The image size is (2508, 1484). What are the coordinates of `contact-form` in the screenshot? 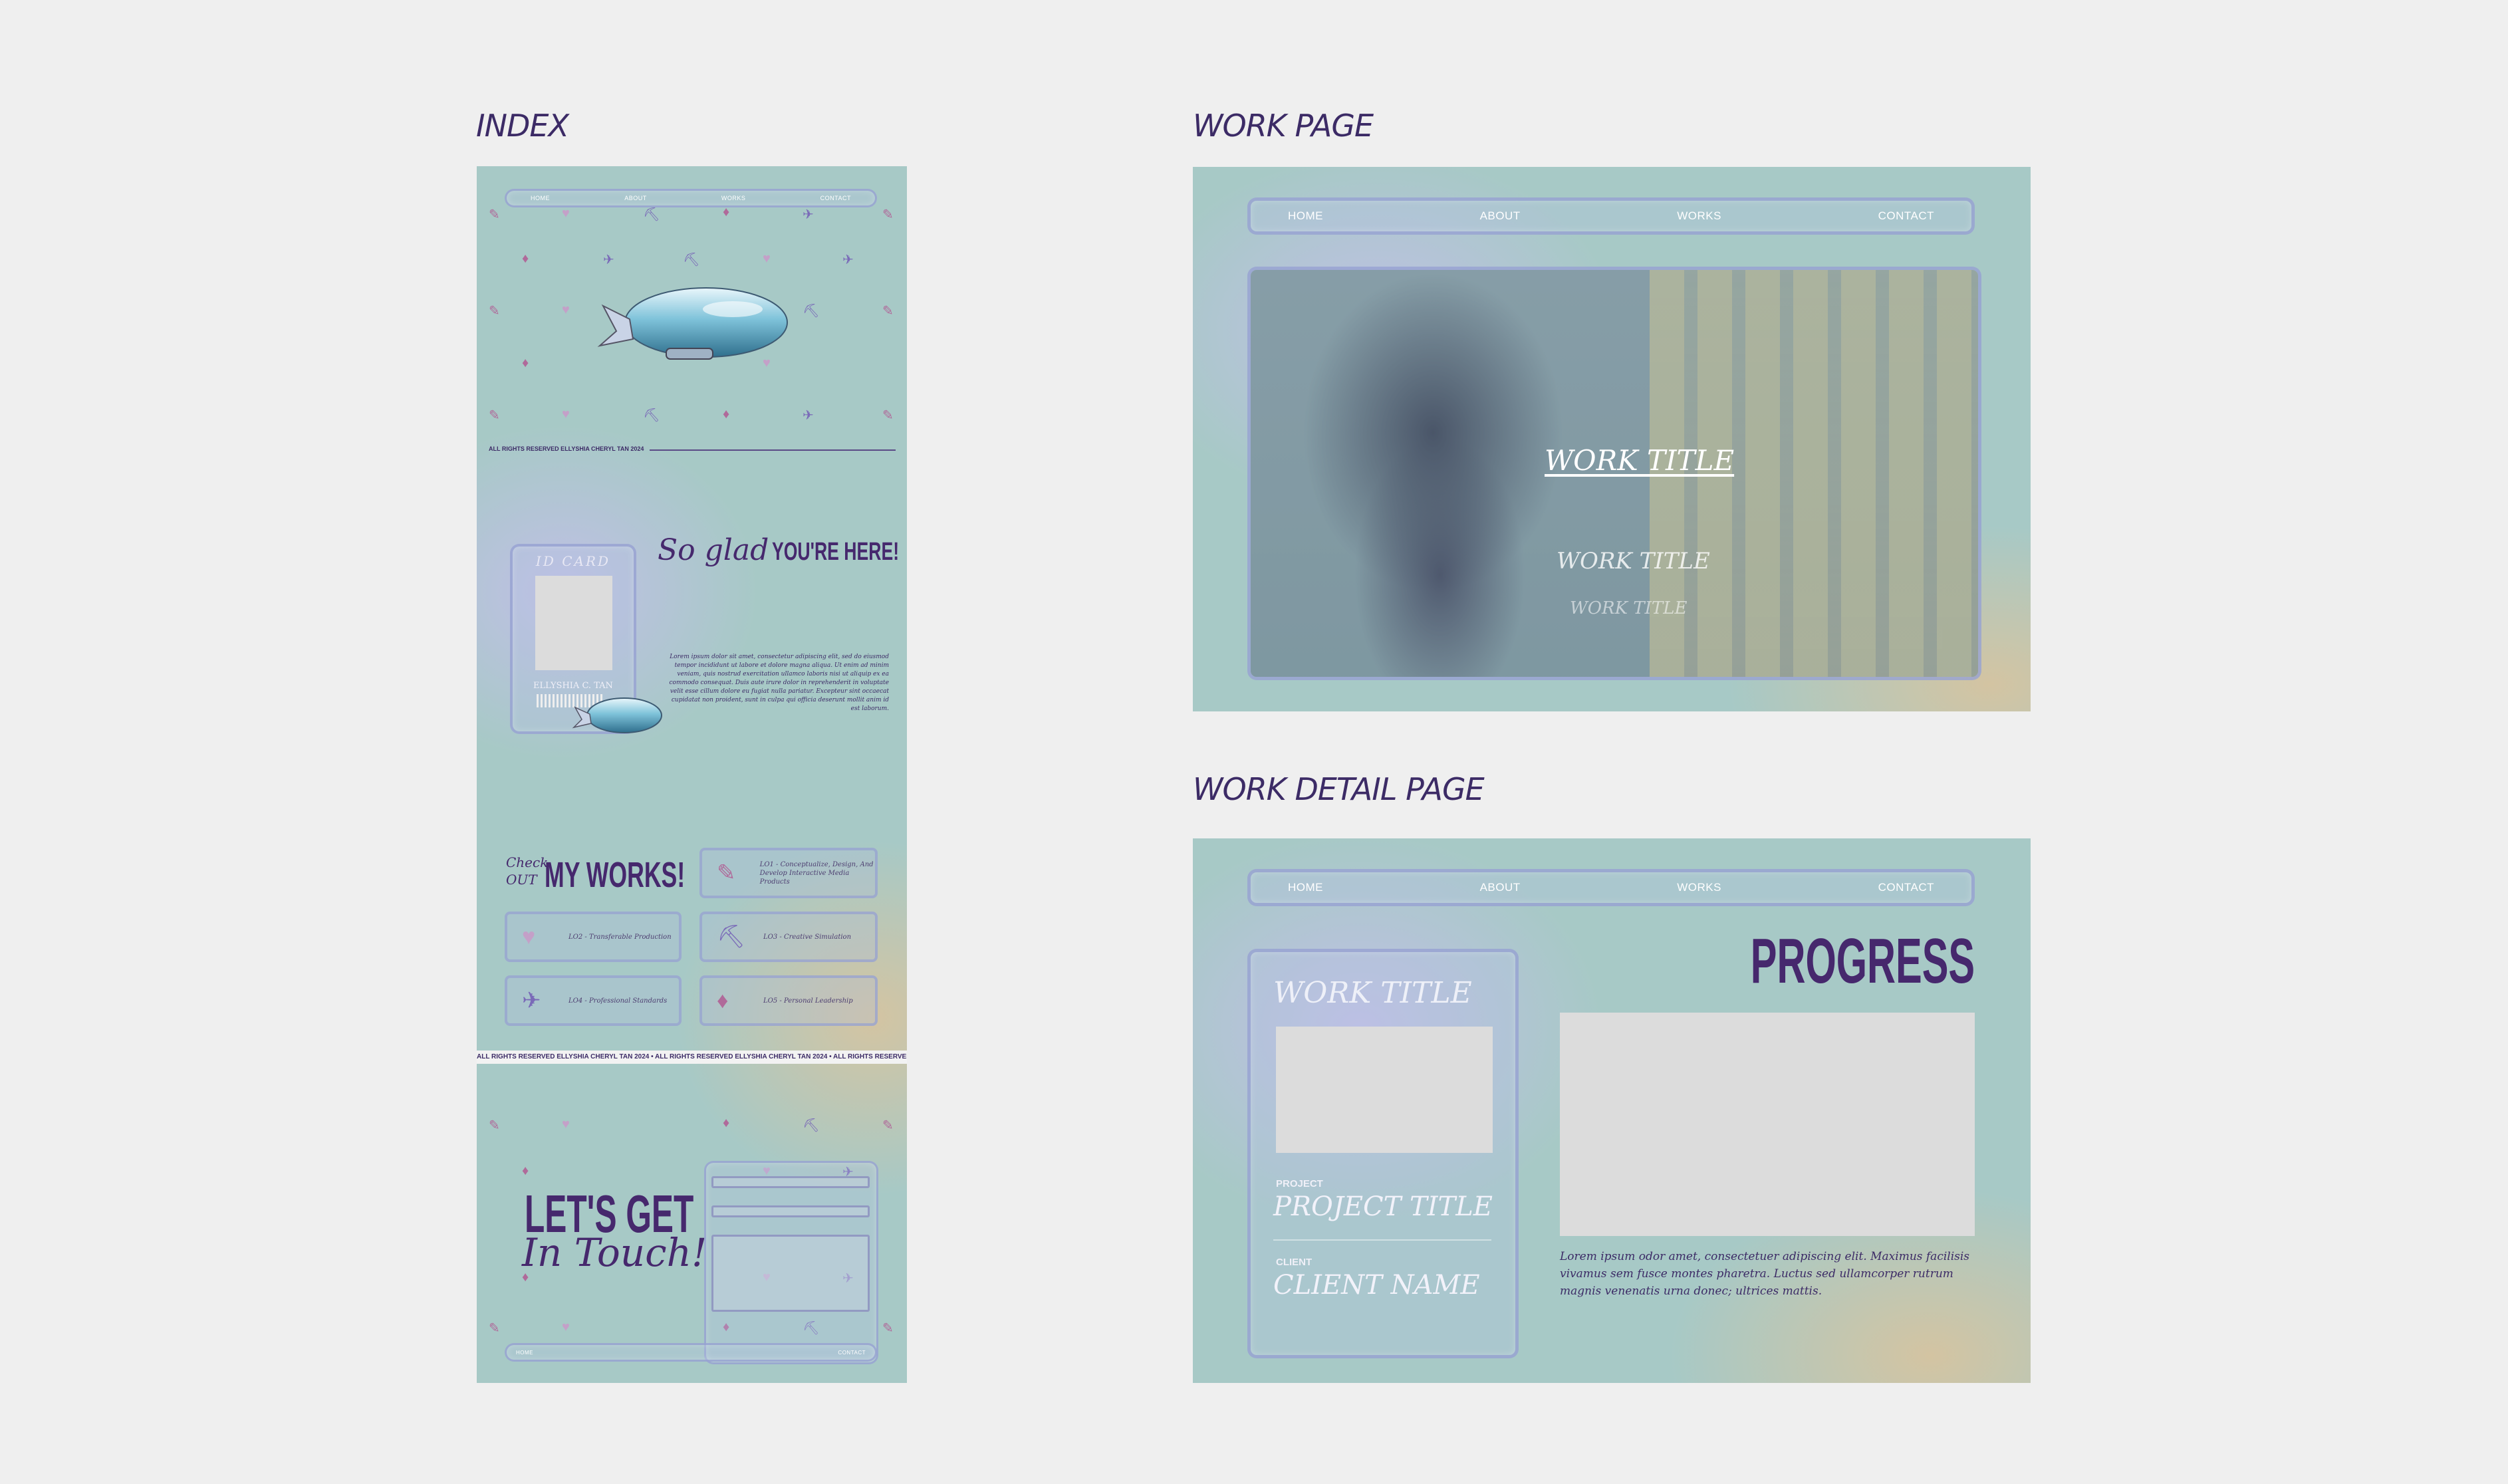 It's located at (791, 1262).